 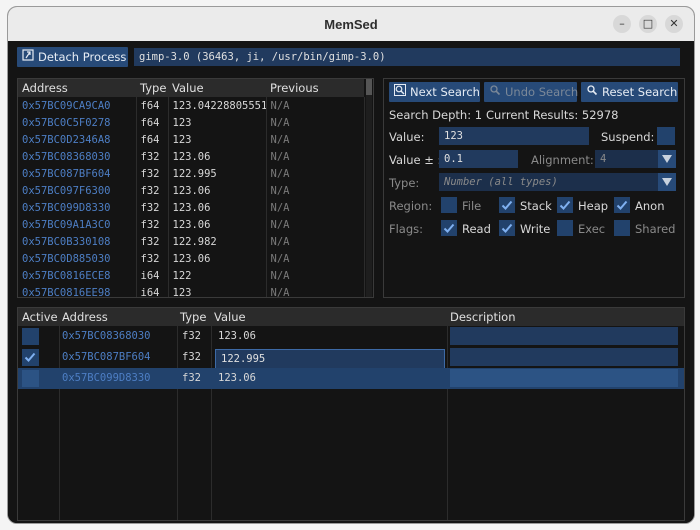 I want to click on suspend-checkbox, so click(x=666, y=136).